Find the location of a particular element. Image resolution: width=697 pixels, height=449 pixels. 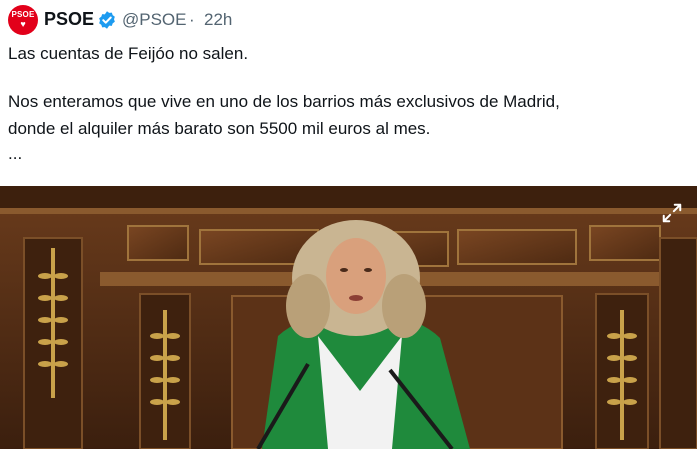

author-handle: @PSOE is located at coordinates (154, 20).